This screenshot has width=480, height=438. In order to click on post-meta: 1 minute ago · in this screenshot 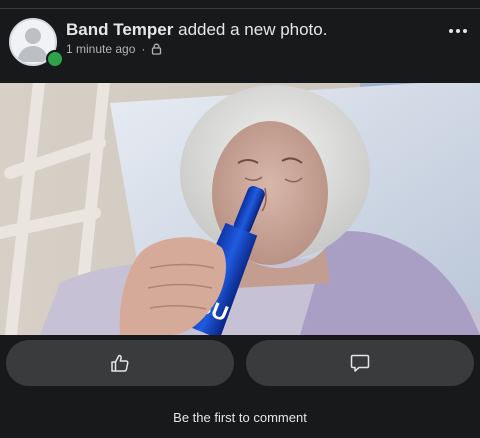, I will do `click(114, 49)`.